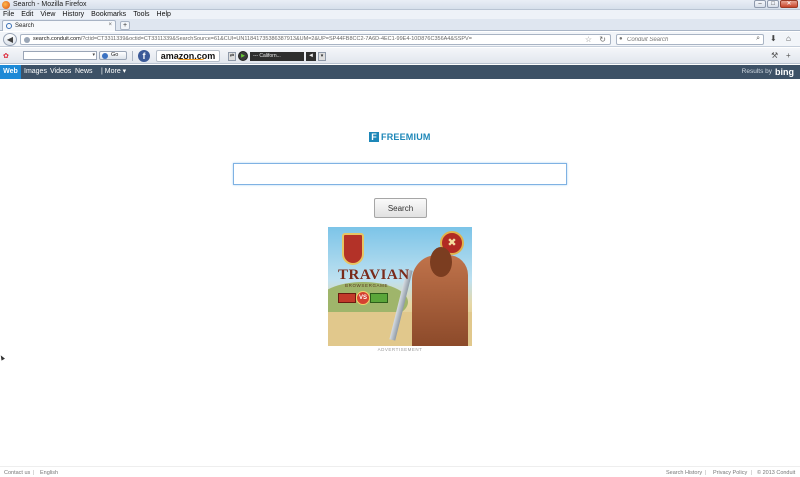 The width and height of the screenshot is (800, 477). Describe the element at coordinates (35, 72) in the screenshot. I see `tab-images: Images` at that location.